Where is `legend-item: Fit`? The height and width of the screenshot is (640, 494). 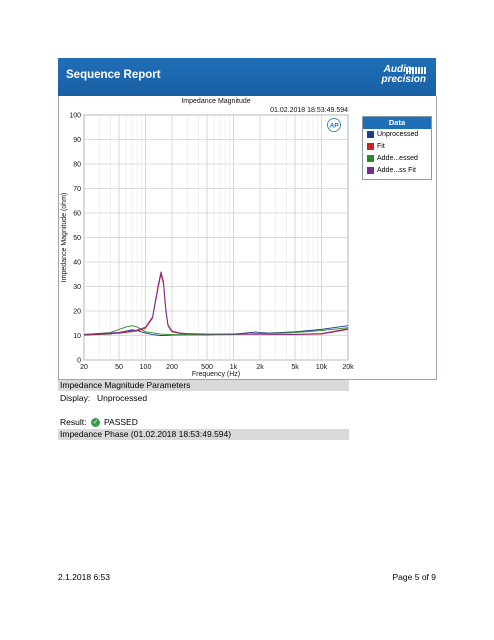
legend-item: Fit is located at coordinates (397, 147).